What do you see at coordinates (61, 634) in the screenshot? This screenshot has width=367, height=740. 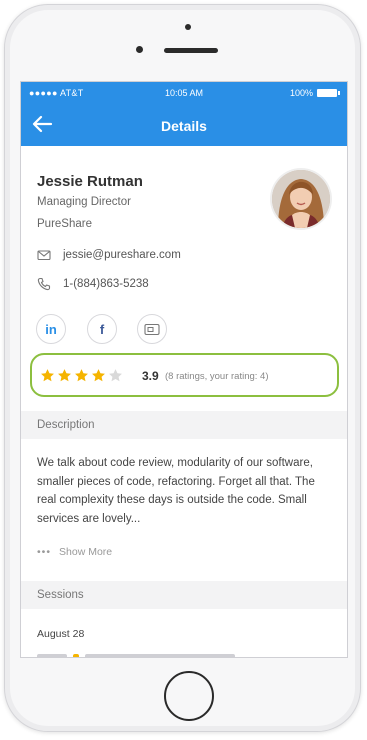 I see `session-date: August 28` at bounding box center [61, 634].